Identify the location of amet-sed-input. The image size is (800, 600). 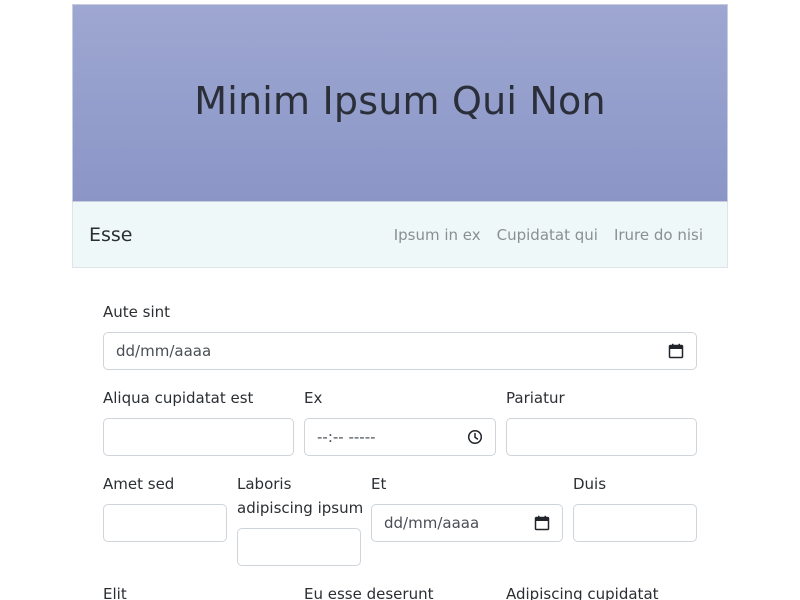
(165, 523).